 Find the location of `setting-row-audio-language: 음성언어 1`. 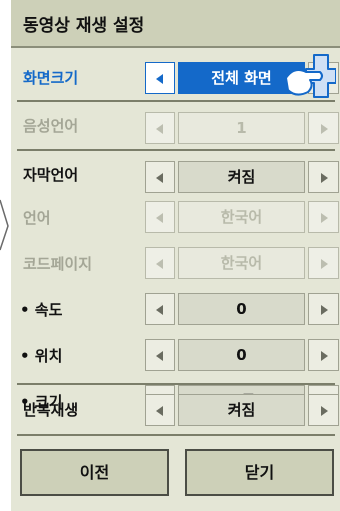

setting-row-audio-language: 음성언어 1 is located at coordinates (175, 125).